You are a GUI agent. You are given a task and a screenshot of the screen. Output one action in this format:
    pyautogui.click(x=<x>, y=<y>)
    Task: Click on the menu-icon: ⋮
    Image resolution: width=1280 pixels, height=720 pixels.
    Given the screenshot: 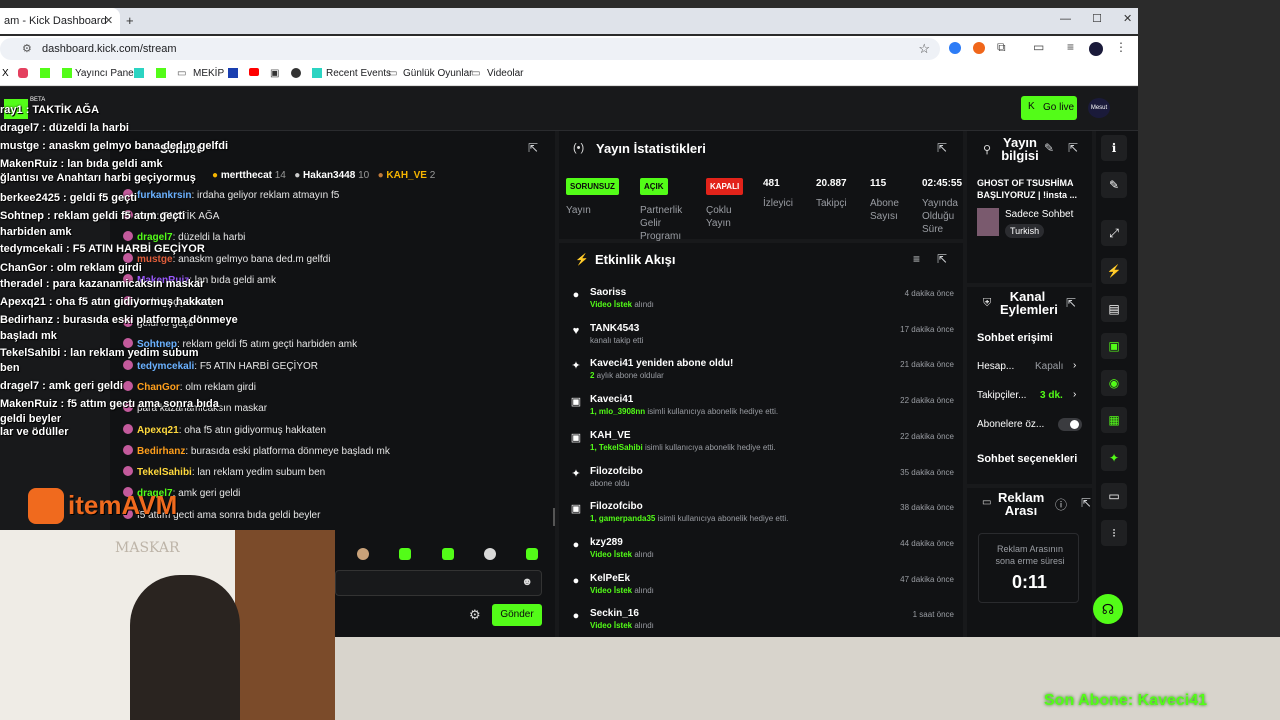 What is the action you would take?
    pyautogui.click(x=1121, y=47)
    